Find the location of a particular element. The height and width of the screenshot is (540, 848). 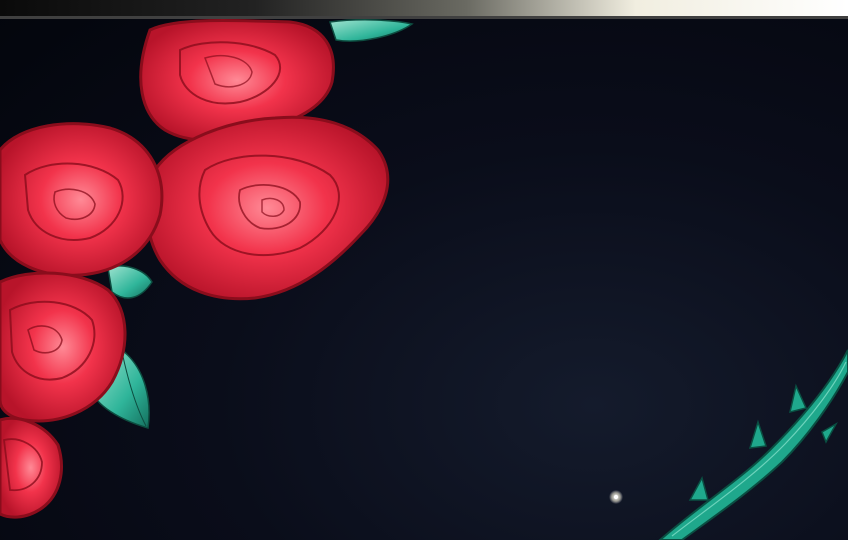

star-icon is located at coordinates (616, 497).